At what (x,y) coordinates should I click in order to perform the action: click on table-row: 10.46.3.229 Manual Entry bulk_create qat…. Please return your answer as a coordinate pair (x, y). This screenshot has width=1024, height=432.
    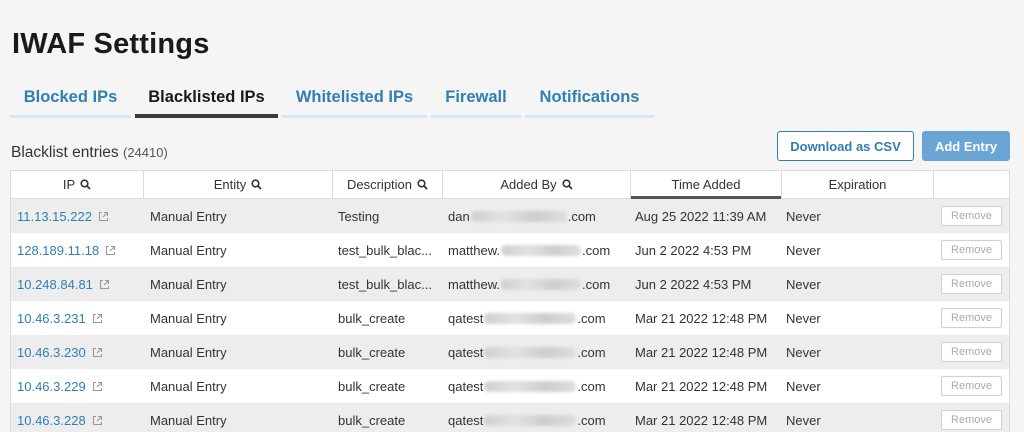
    Looking at the image, I should click on (510, 386).